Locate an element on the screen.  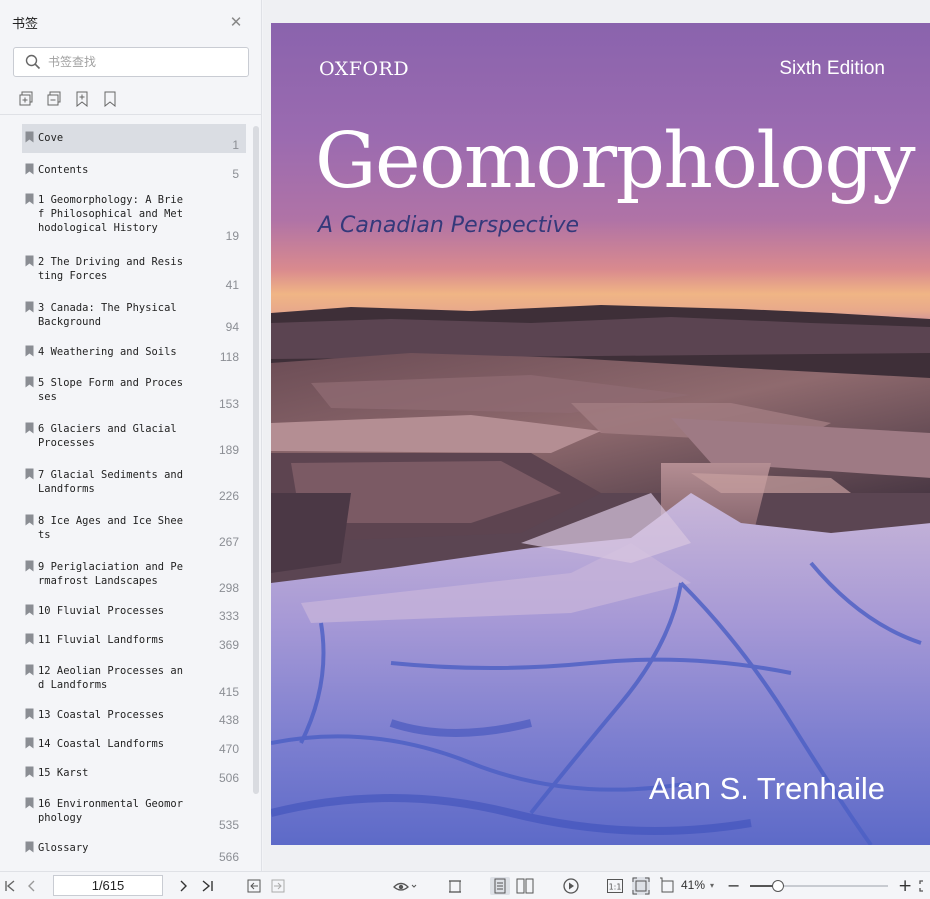
bookmark-item: Contents 5 is located at coordinates (134, 169).